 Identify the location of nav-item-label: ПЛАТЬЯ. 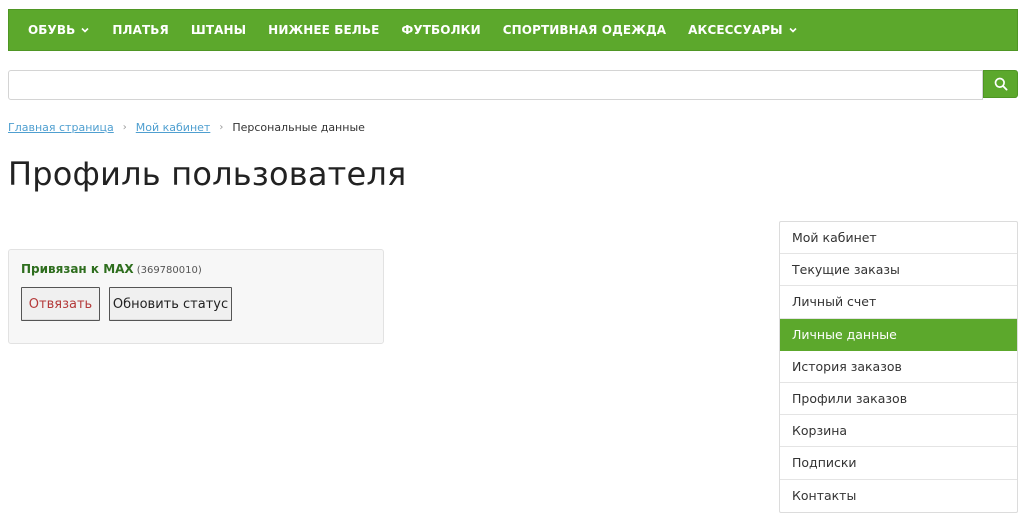
(140, 30).